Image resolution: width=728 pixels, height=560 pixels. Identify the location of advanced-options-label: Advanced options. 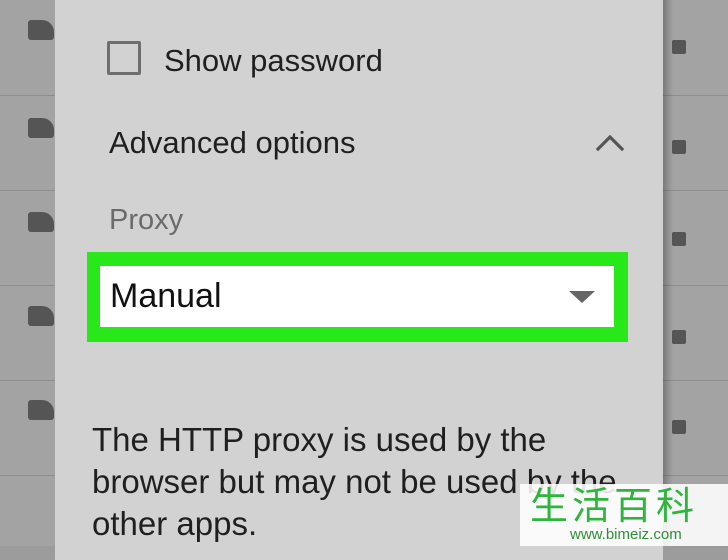
(232, 143).